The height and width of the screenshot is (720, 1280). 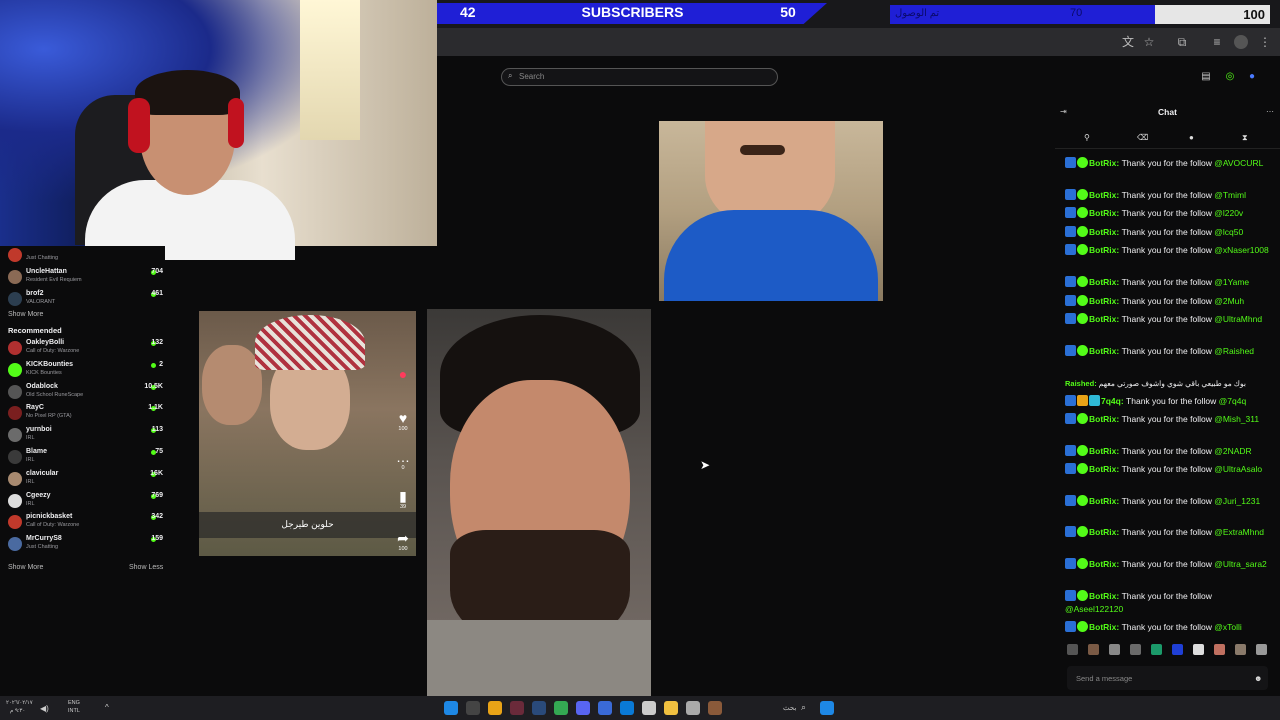 I want to click on sidebar-channel-item: KICKBounties KICK Bounties 2, so click(x=85, y=372).